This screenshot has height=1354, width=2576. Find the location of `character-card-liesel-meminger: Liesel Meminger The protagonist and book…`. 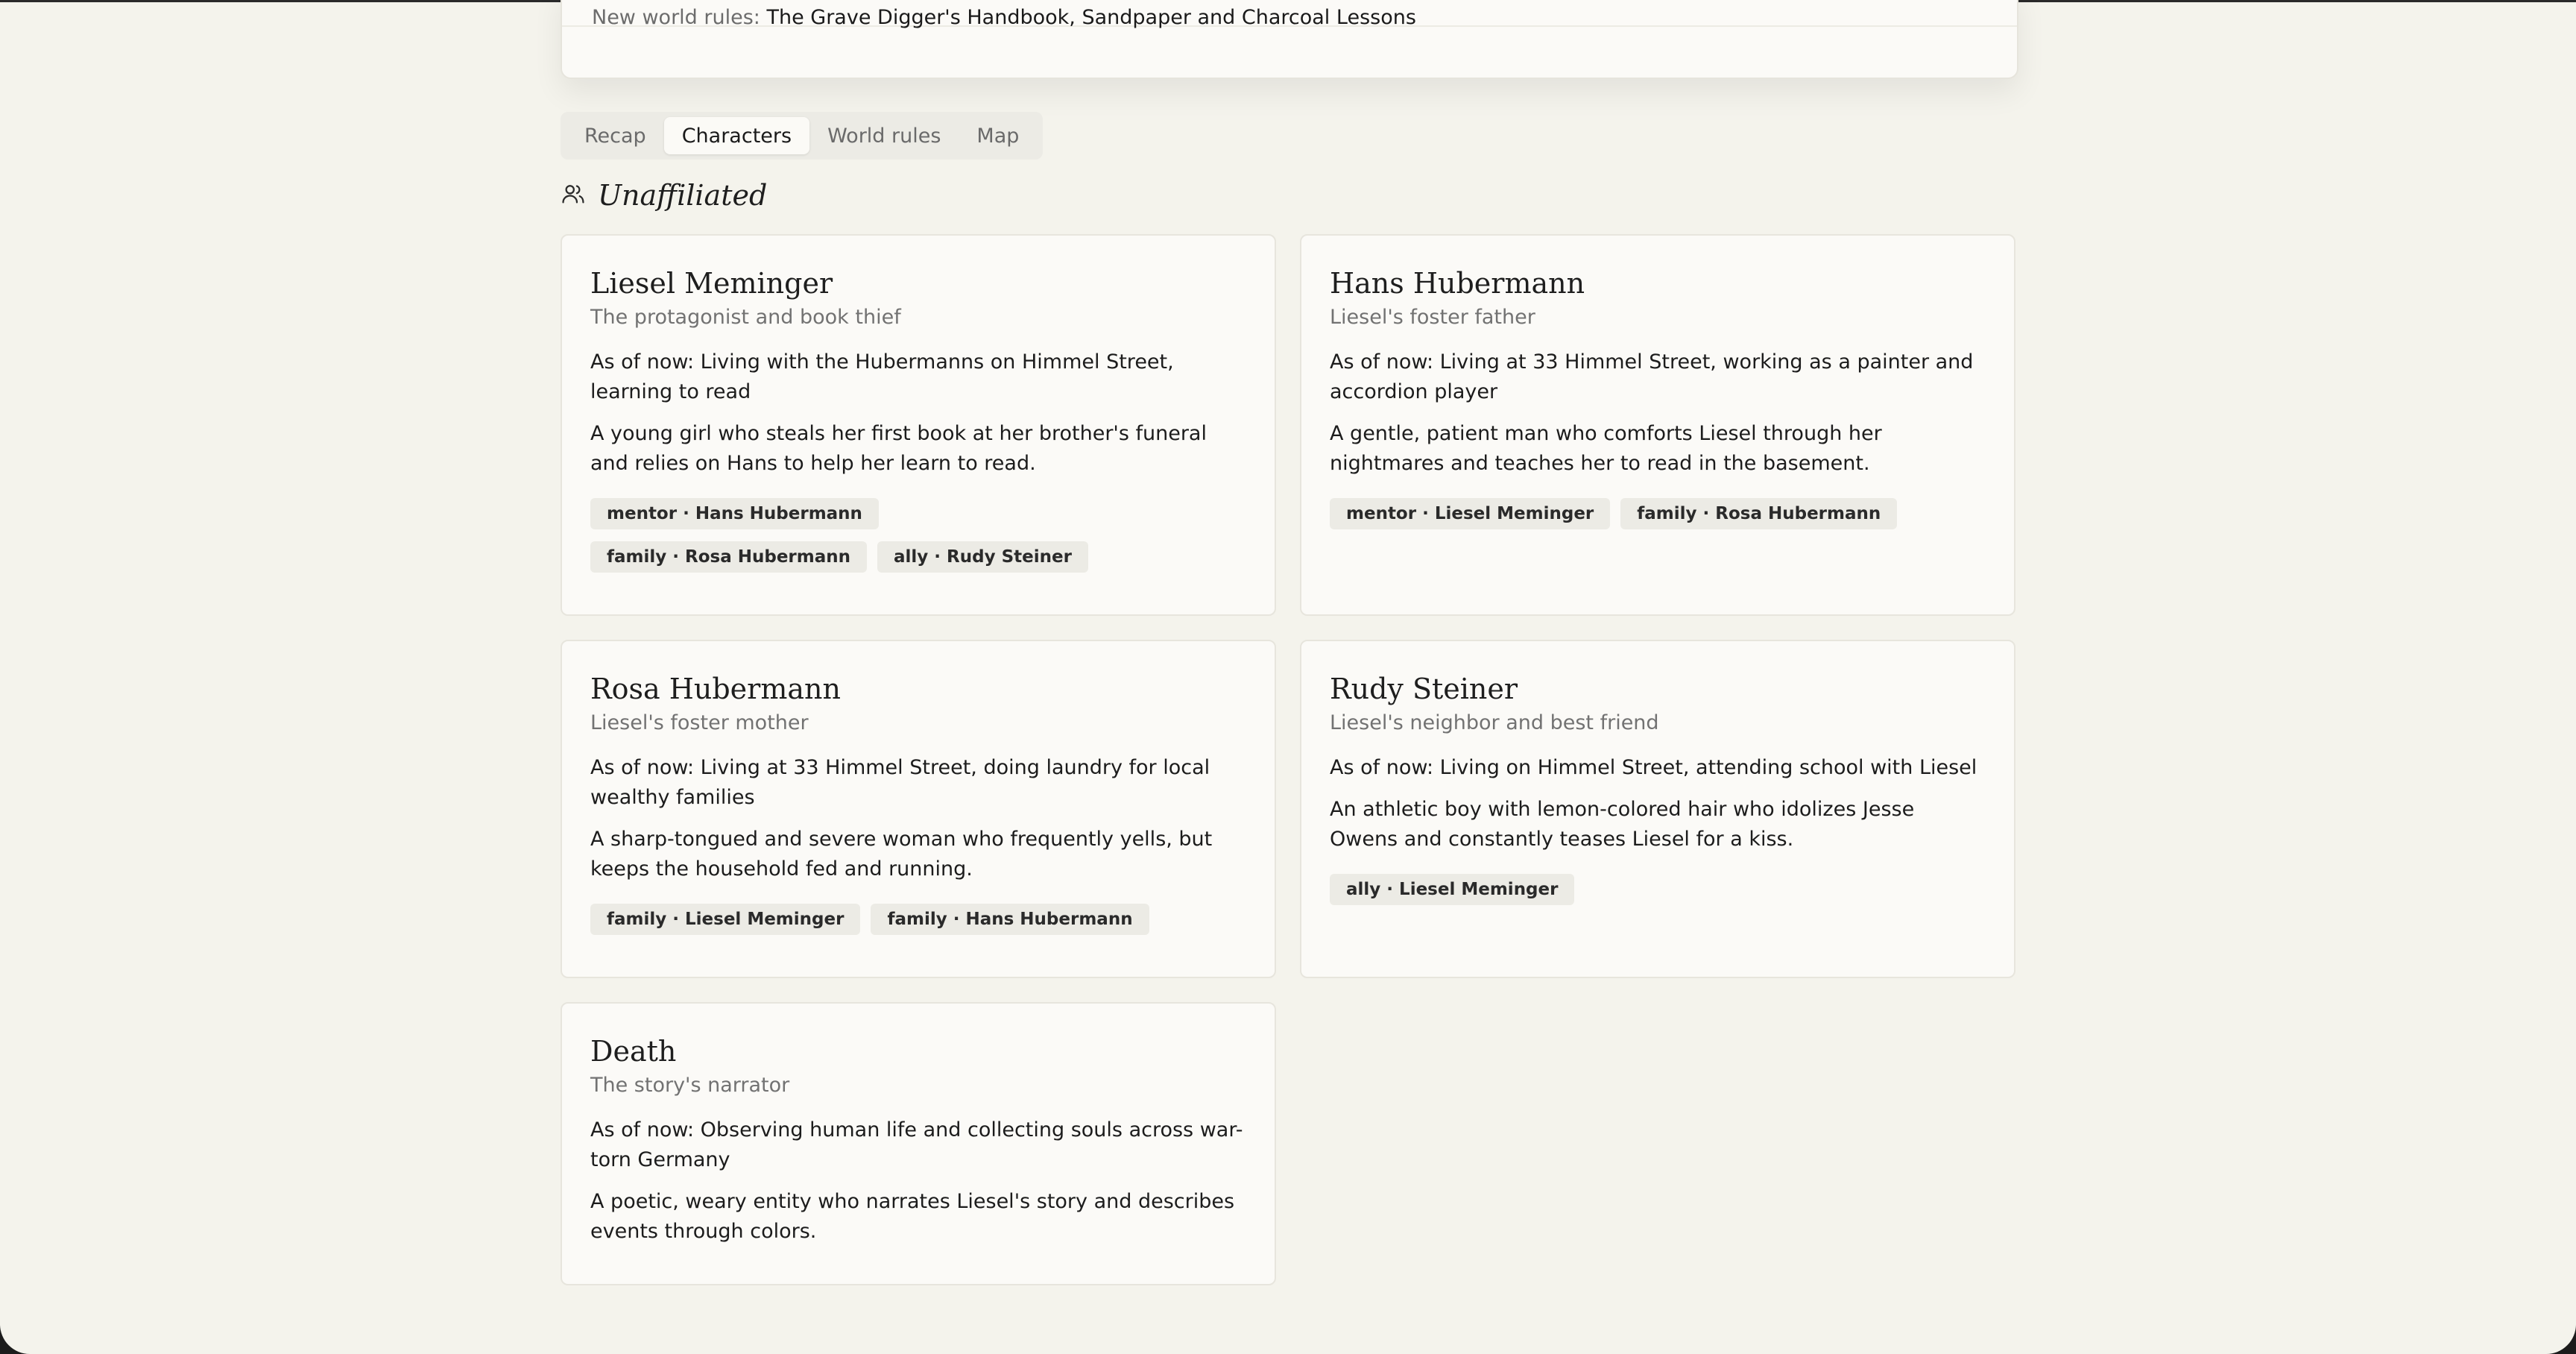

character-card-liesel-meminger: Liesel Meminger The protagonist and book… is located at coordinates (918, 425).